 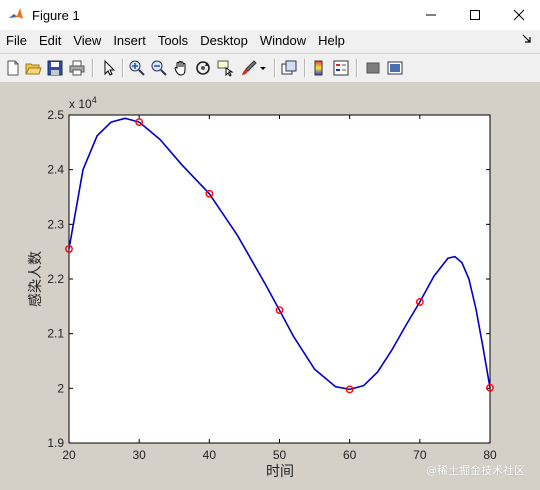 I want to click on maximize-button, so click(x=475, y=15).